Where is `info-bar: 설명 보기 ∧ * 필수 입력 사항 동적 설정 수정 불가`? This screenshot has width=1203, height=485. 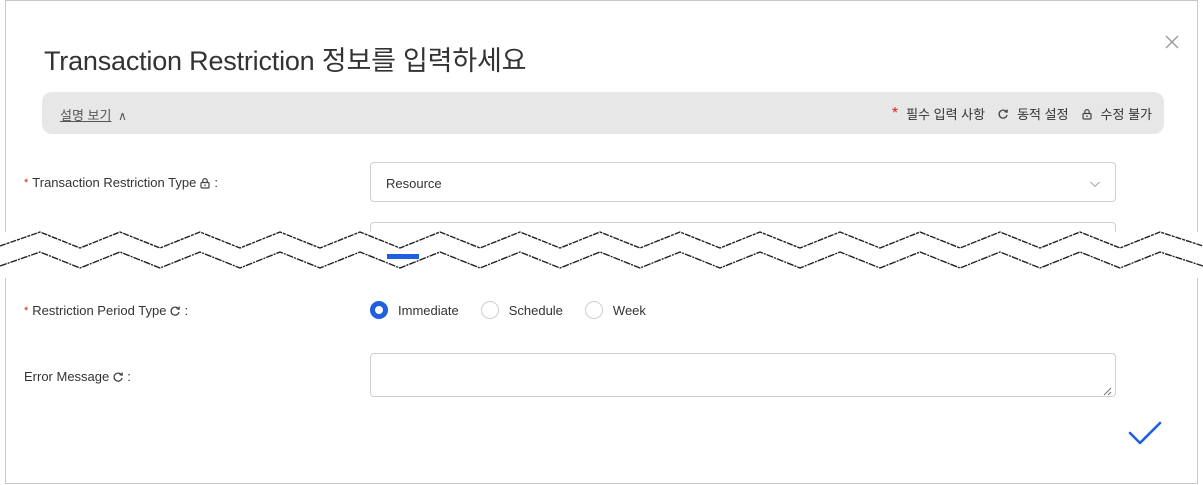 info-bar: 설명 보기 ∧ * 필수 입력 사항 동적 설정 수정 불가 is located at coordinates (603, 113).